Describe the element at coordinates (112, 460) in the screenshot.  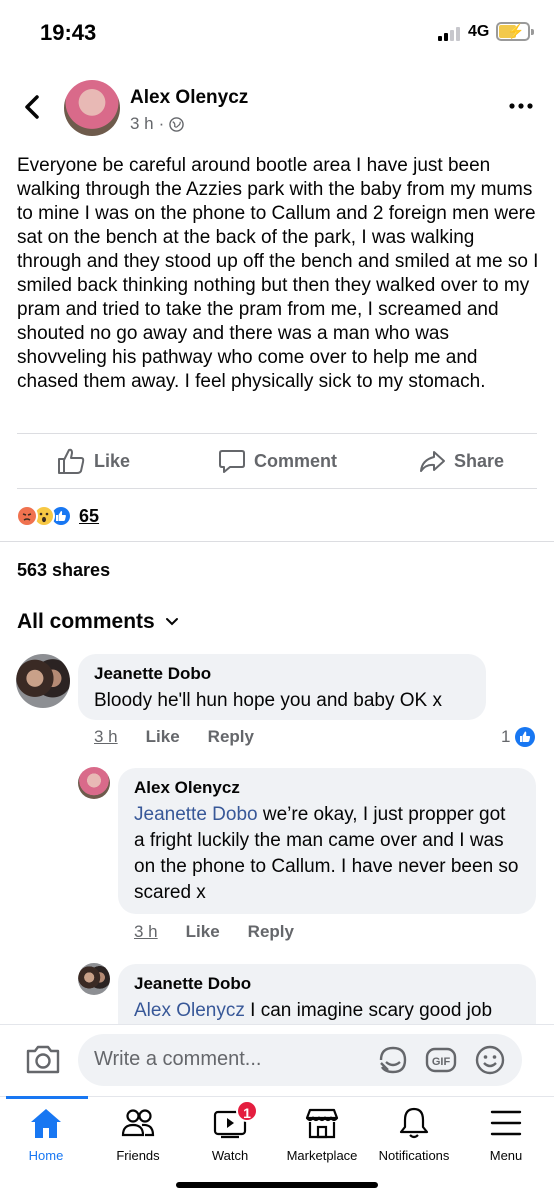
I see `like-label: Like` at that location.